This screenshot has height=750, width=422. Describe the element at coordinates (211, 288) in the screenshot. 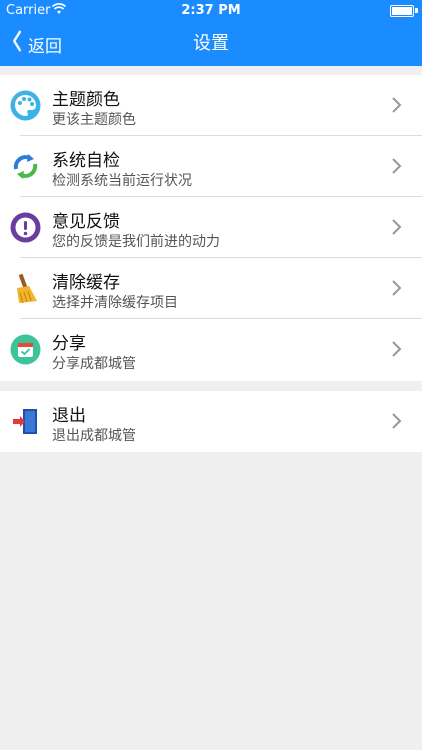

I see `settings-item-clear-cache: 清除缓存 选择并清除缓存项目` at that location.